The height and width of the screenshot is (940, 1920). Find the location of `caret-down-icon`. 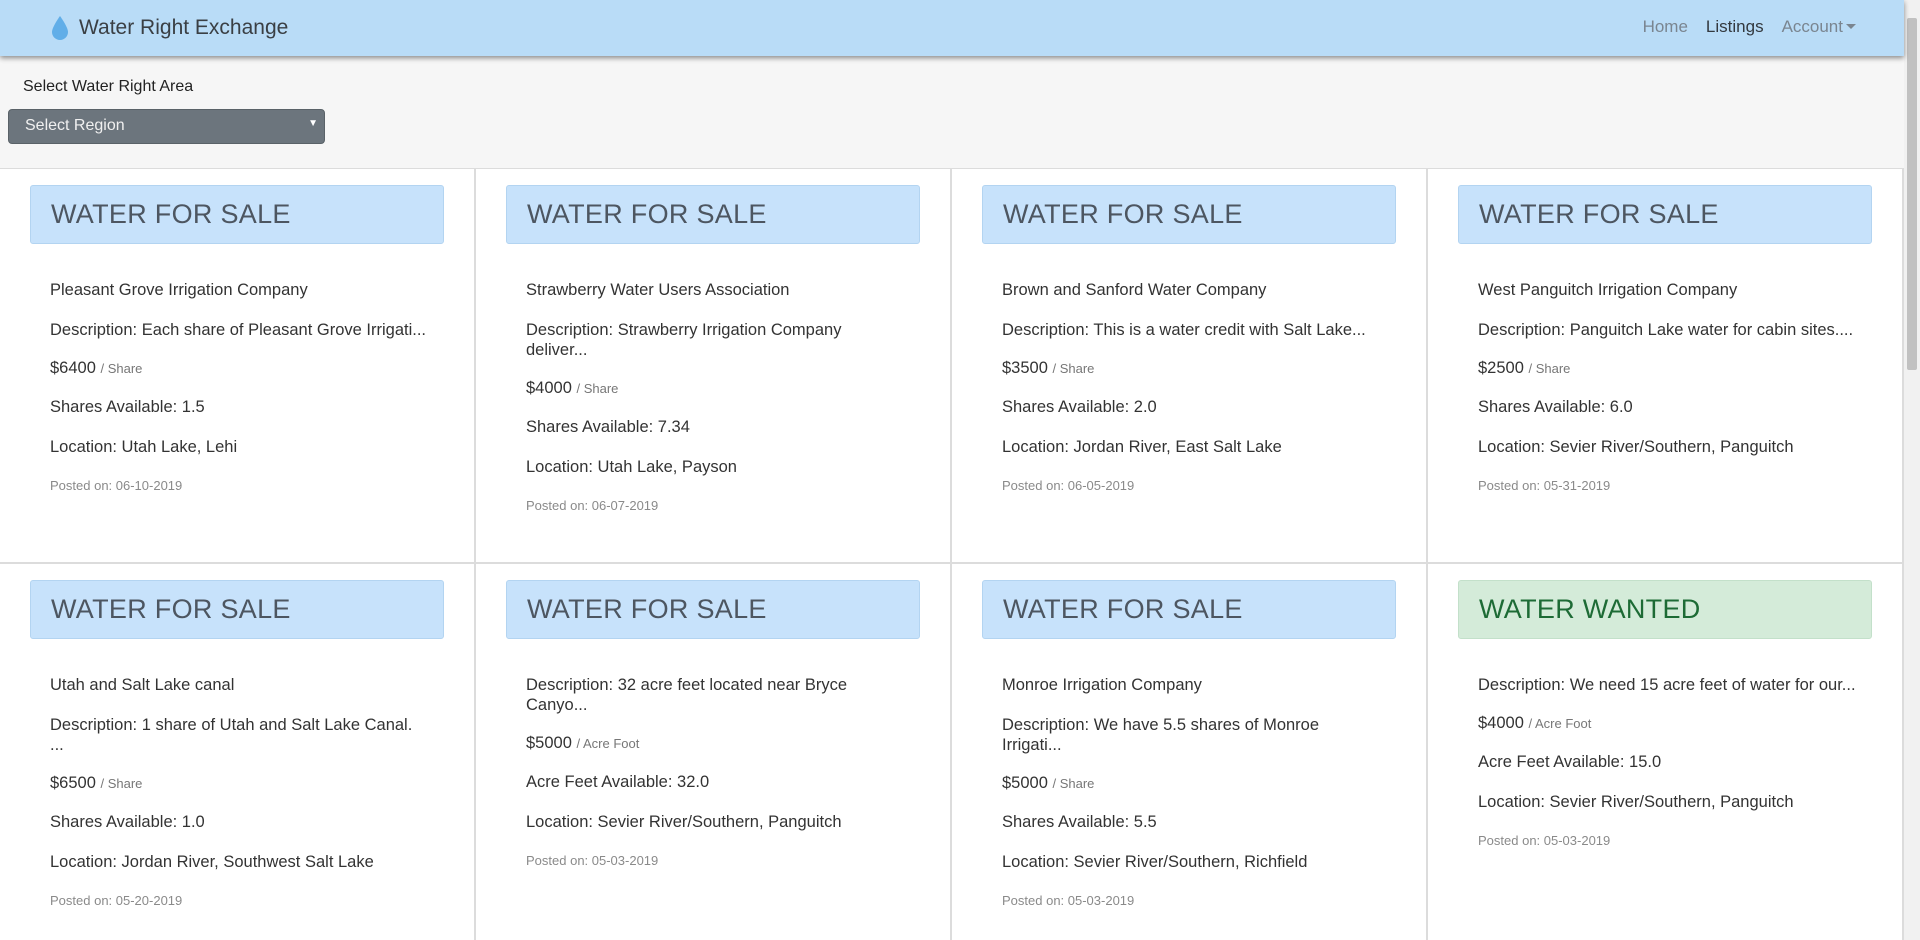

caret-down-icon is located at coordinates (1851, 26).